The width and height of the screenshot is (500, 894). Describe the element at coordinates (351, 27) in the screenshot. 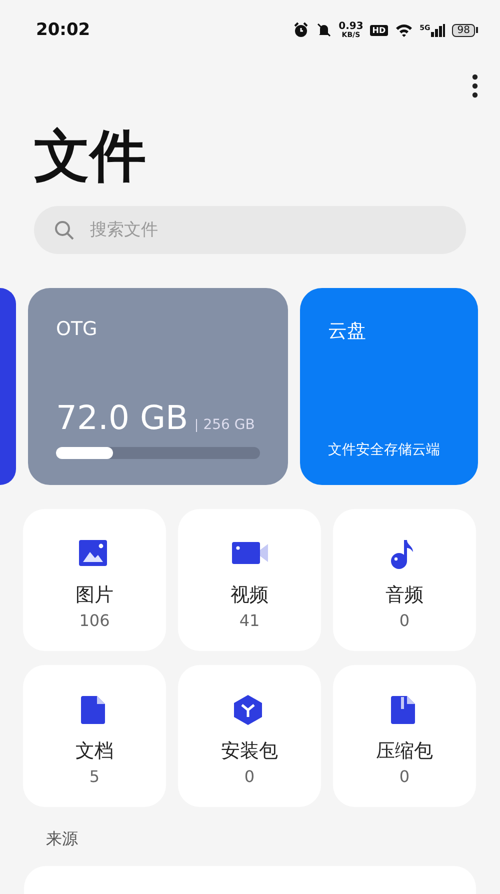

I see `network-speed: 0.93` at that location.